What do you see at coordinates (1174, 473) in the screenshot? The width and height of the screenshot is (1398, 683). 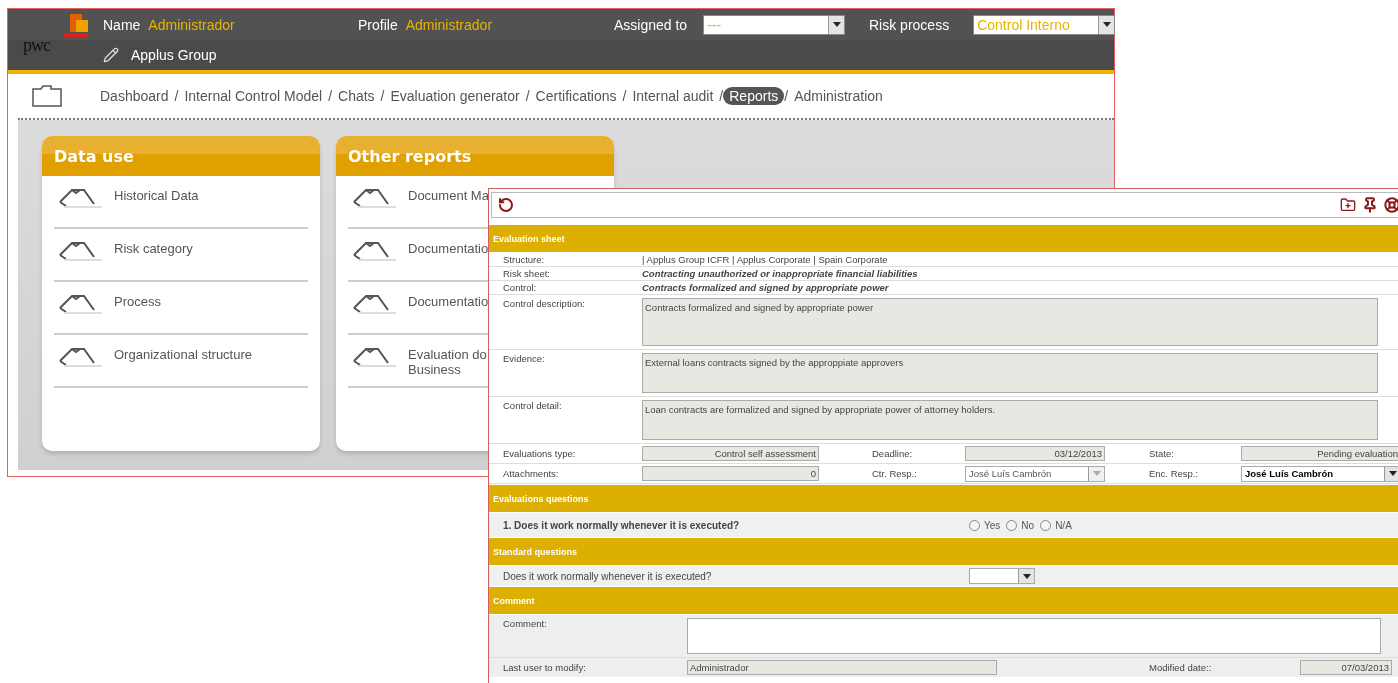 I see `field-label: Enc. Resp.:` at bounding box center [1174, 473].